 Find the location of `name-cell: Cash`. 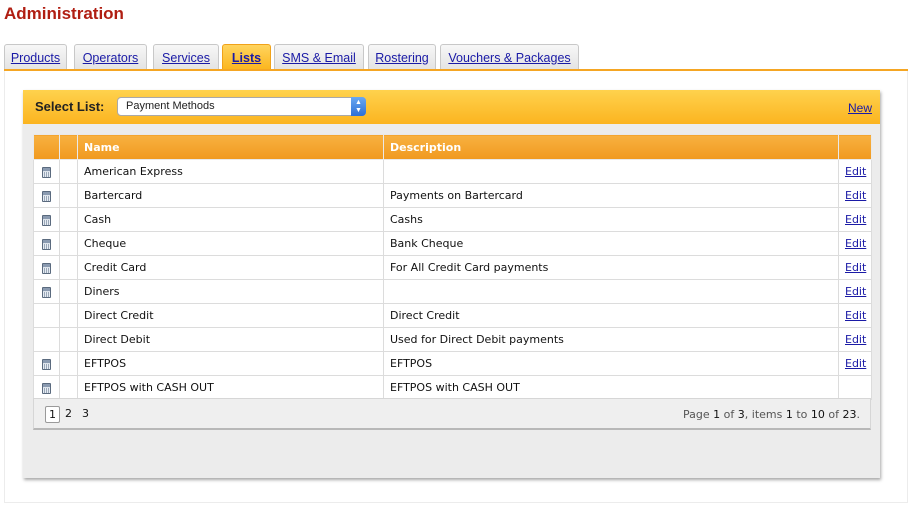

name-cell: Cash is located at coordinates (230, 219).